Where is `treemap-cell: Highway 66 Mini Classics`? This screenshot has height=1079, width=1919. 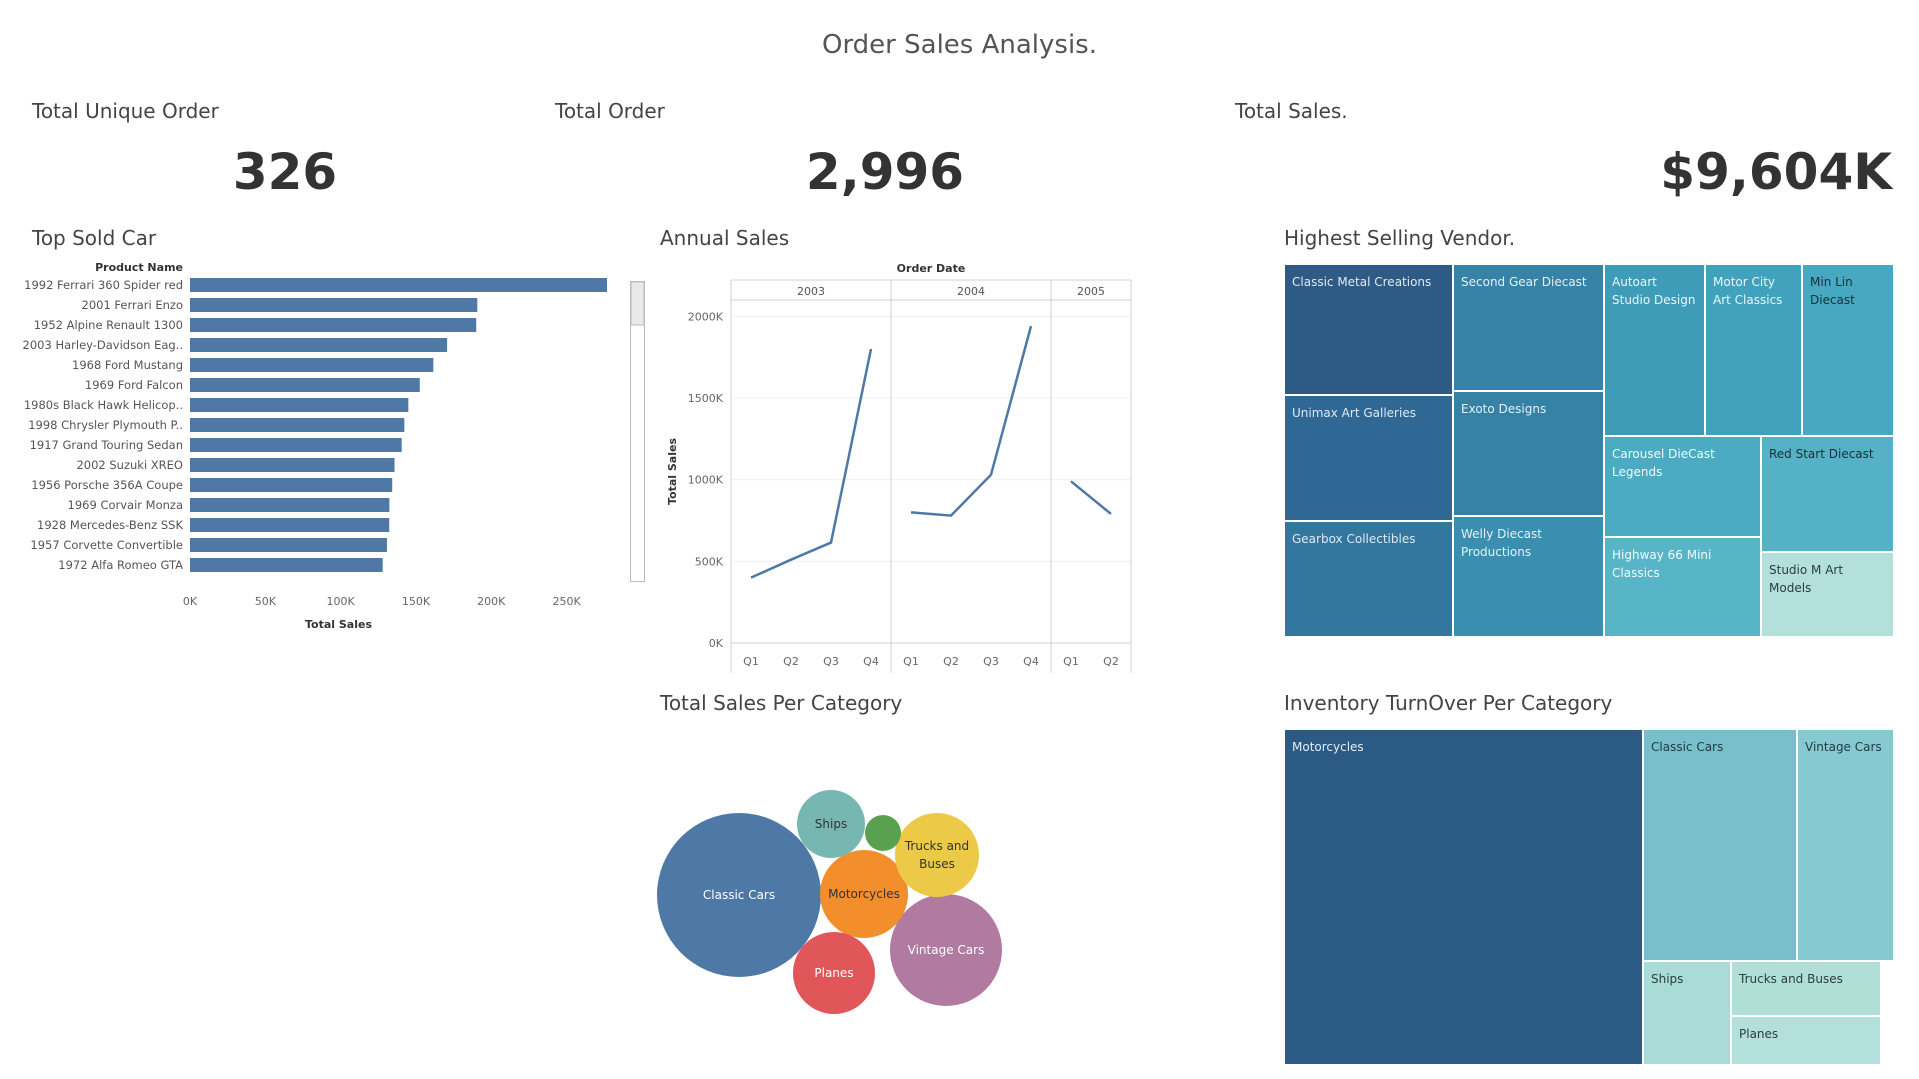 treemap-cell: Highway 66 Mini Classics is located at coordinates (1682, 587).